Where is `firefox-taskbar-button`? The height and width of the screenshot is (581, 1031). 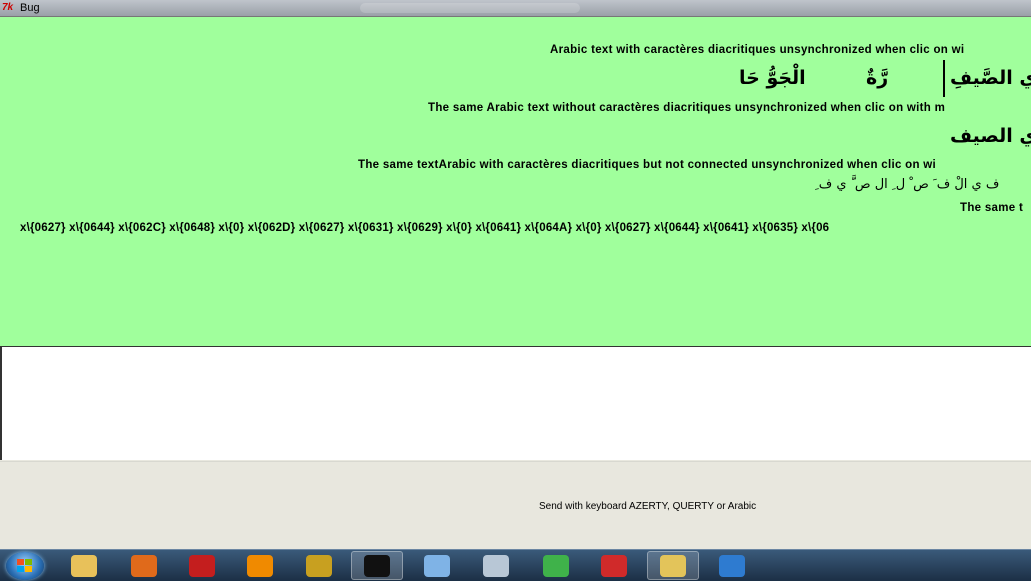 firefox-taskbar-button is located at coordinates (144, 565).